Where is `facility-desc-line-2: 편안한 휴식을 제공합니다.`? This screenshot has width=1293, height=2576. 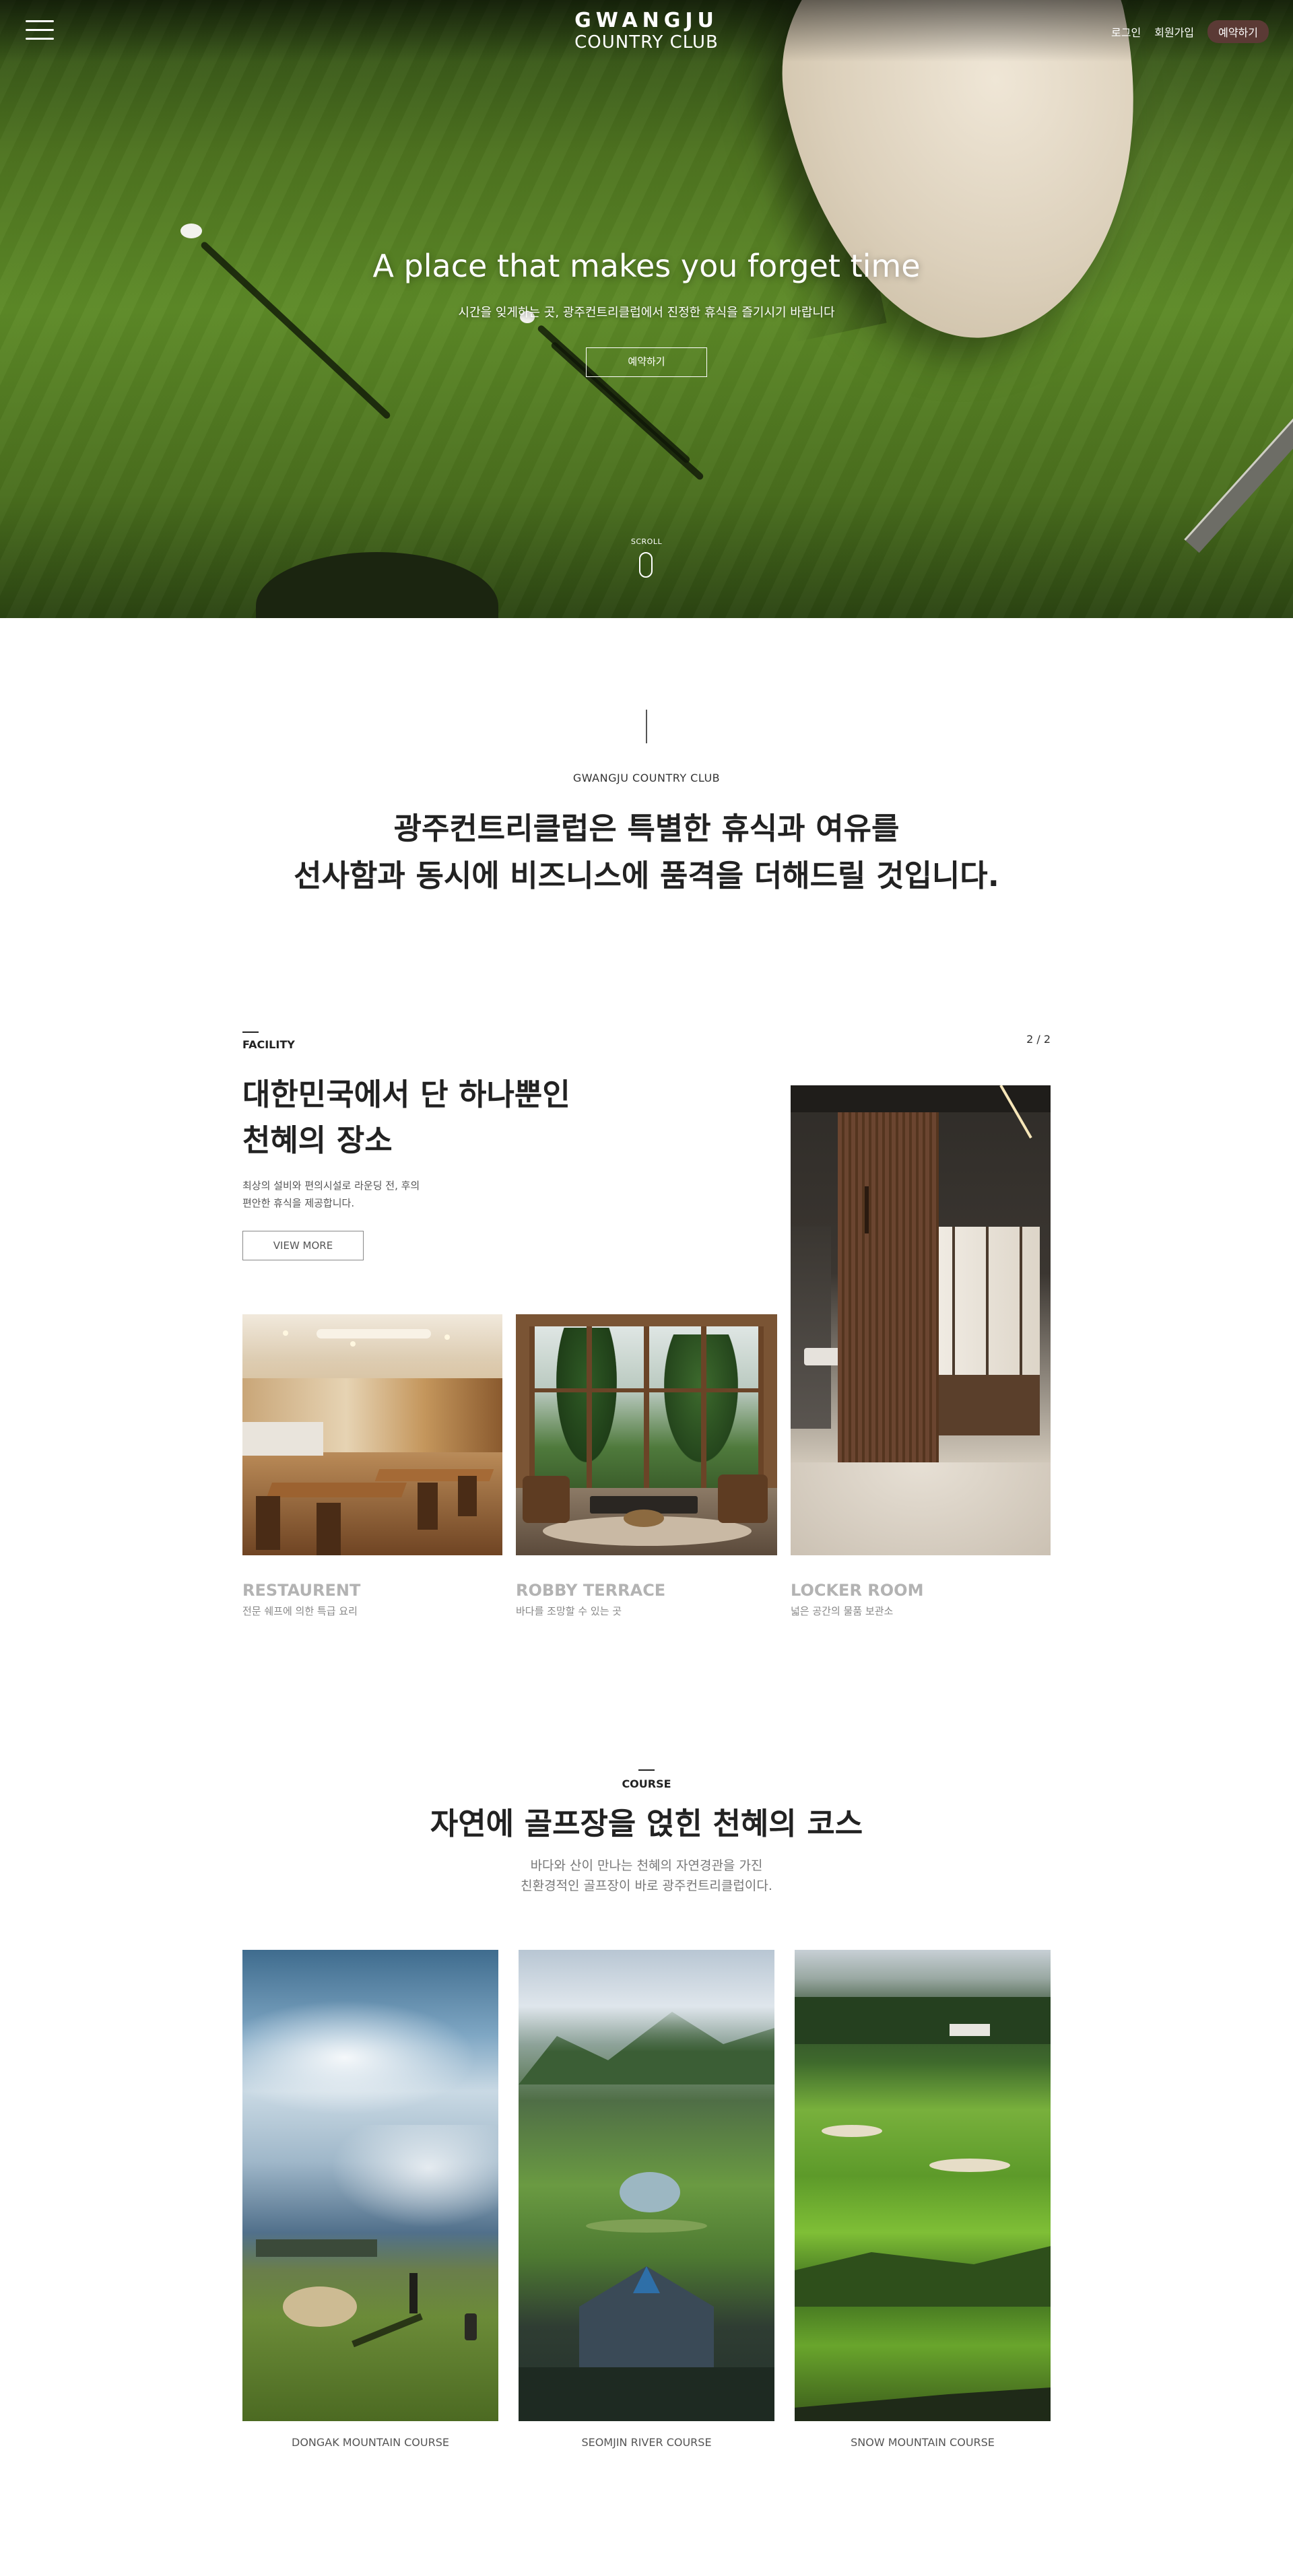 facility-desc-line-2: 편안한 휴식을 제공합니다. is located at coordinates (298, 1203).